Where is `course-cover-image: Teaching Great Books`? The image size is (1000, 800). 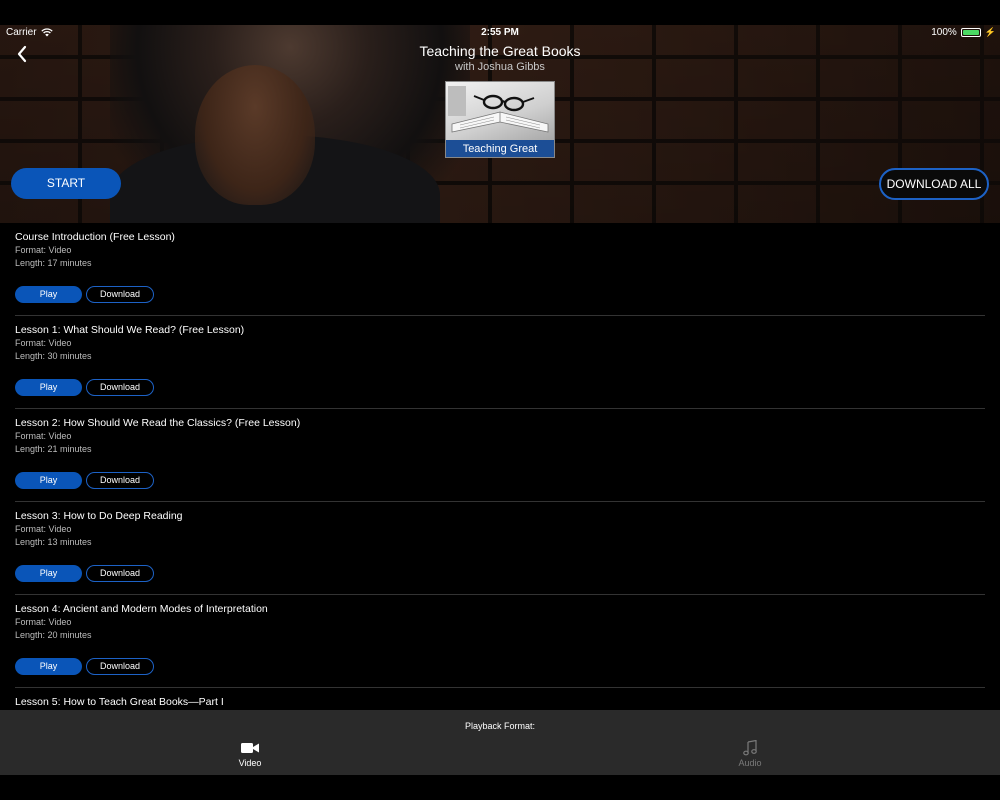
course-cover-image: Teaching Great Books is located at coordinates (500, 119).